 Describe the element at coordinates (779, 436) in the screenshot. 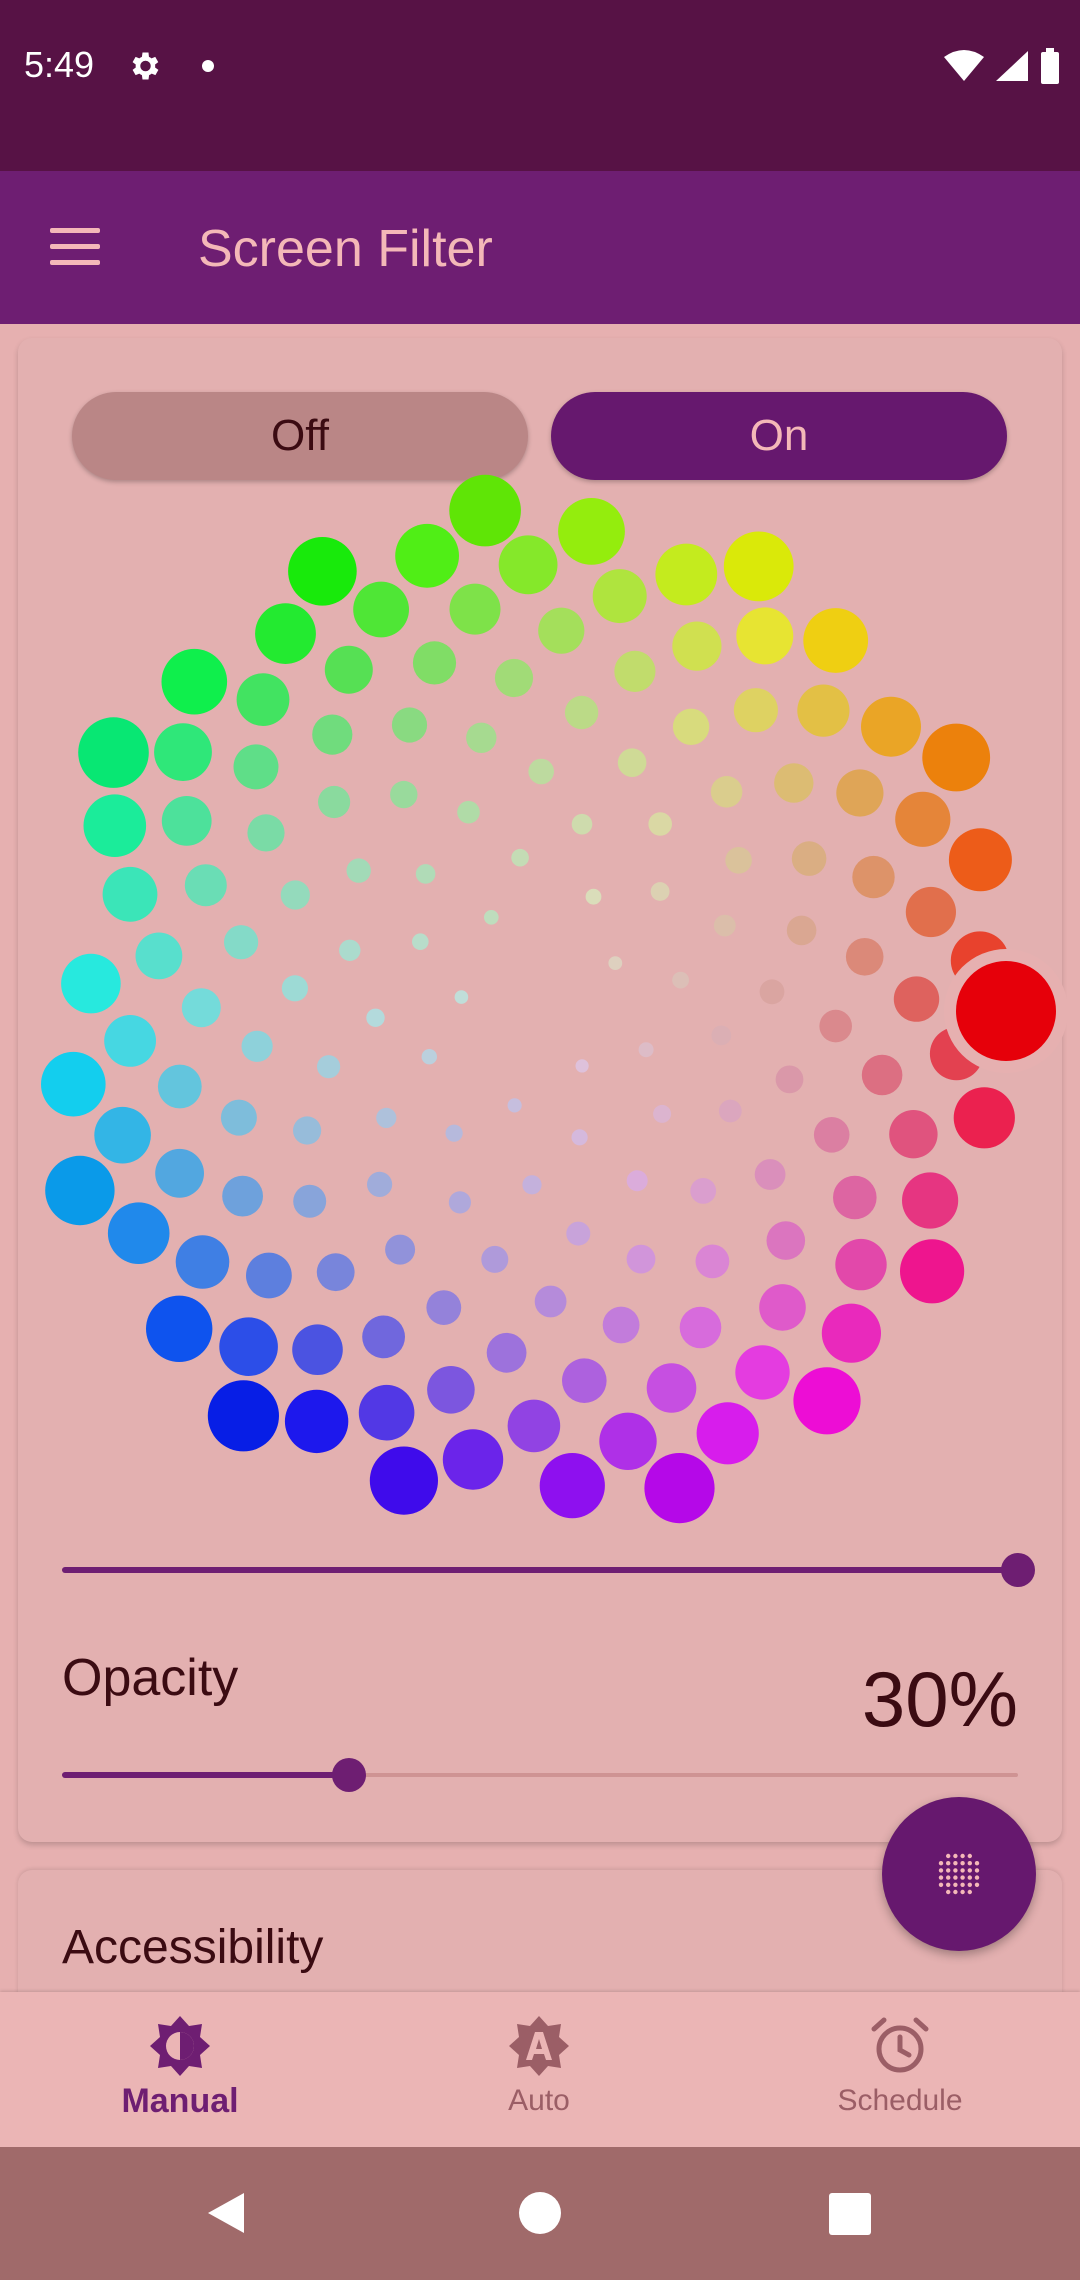

I see `on-toggle-button: On` at that location.